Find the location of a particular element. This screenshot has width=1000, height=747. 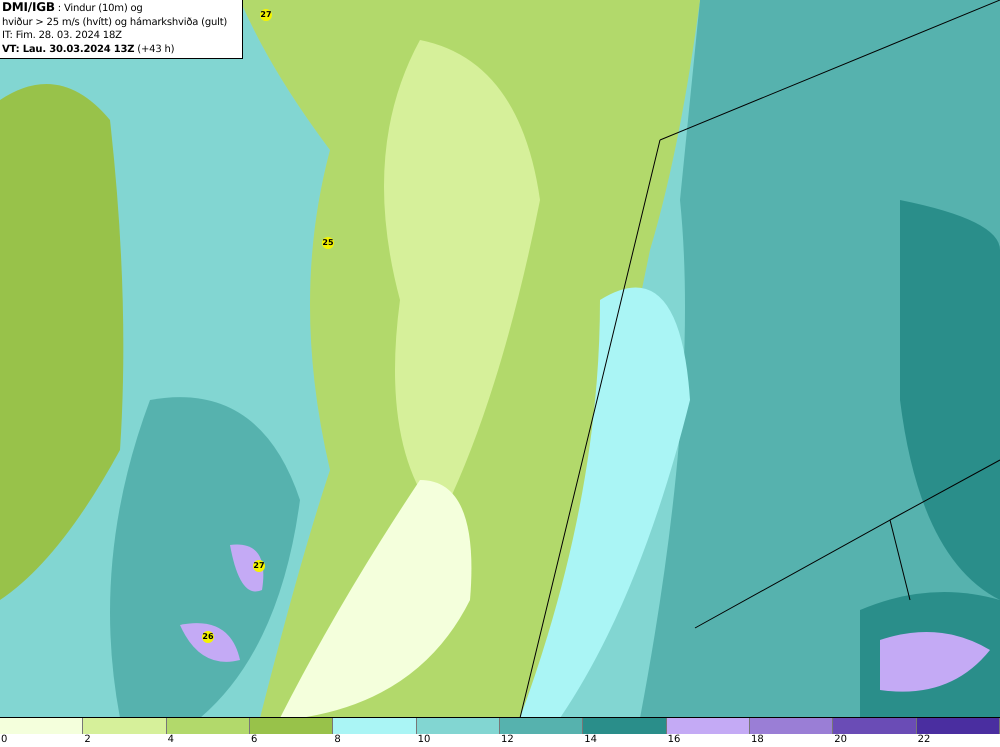

legend-tick-label: 22 is located at coordinates (924, 740).